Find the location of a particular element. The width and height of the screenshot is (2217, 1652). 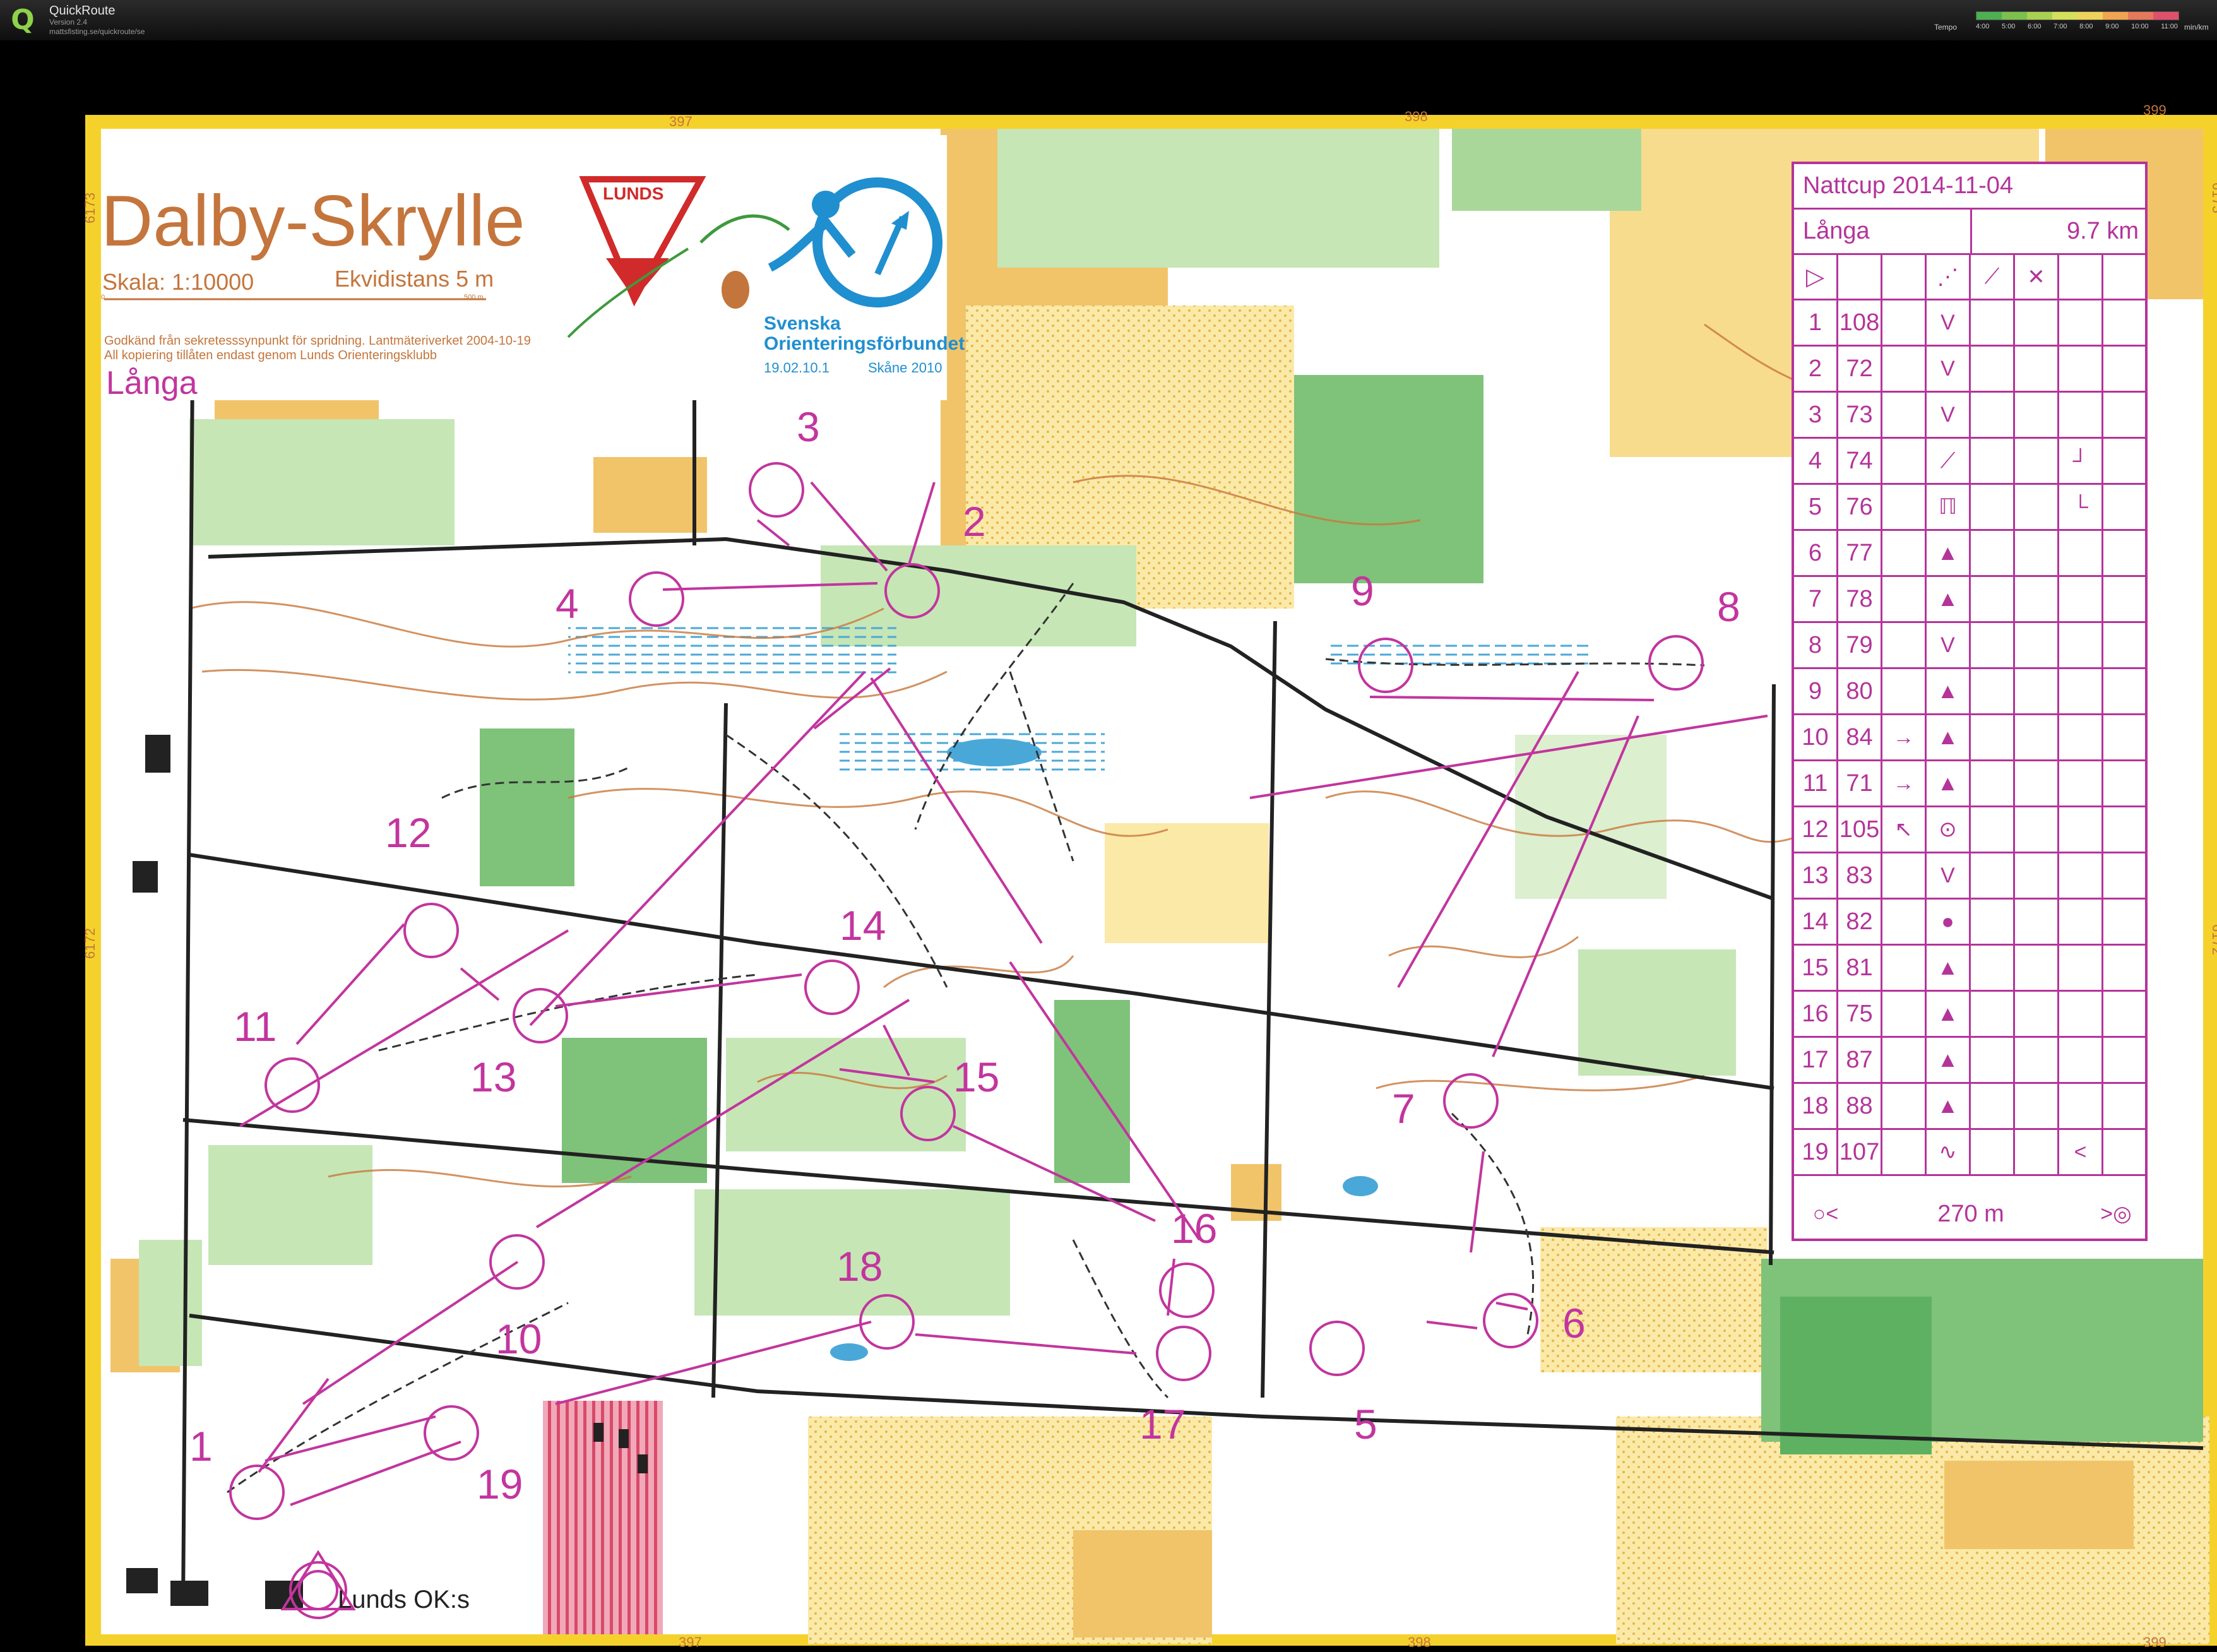

description-num: 2 is located at coordinates (1816, 369).